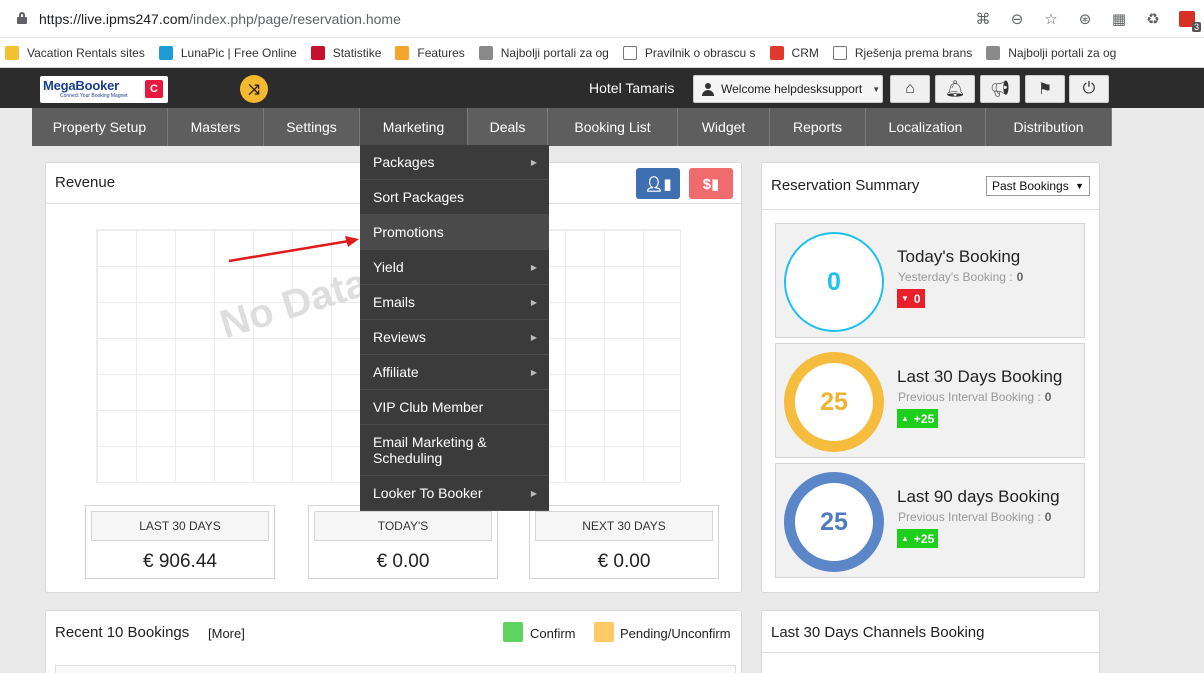 Image resolution: width=1204 pixels, height=673 pixels. Describe the element at coordinates (613, 127) in the screenshot. I see `nav-item-booking-list: Booking List` at that location.